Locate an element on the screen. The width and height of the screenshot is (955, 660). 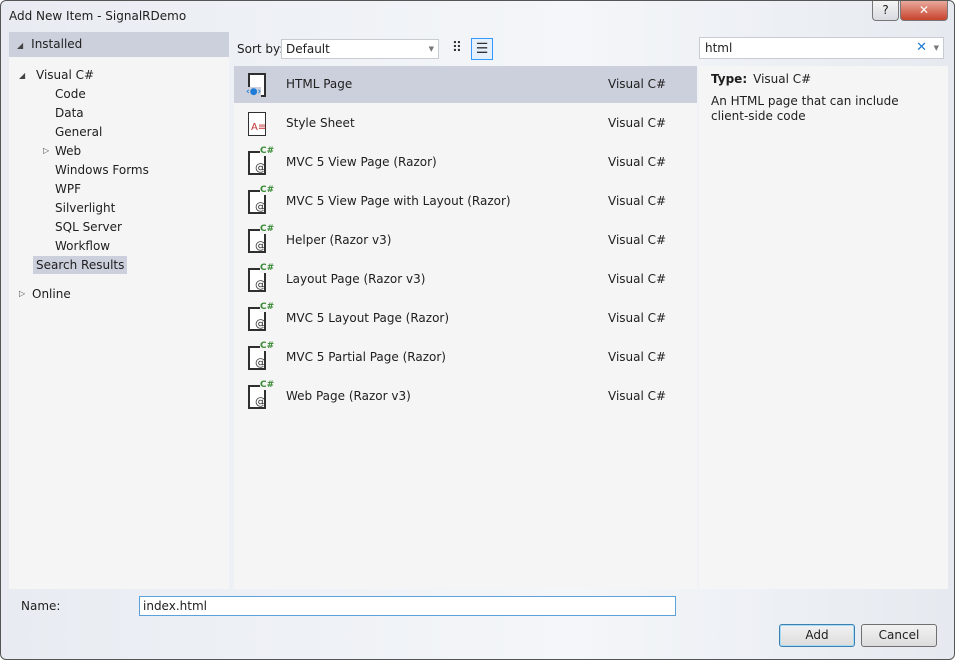
sort-dropdown: Default ▼ is located at coordinates (360, 49).